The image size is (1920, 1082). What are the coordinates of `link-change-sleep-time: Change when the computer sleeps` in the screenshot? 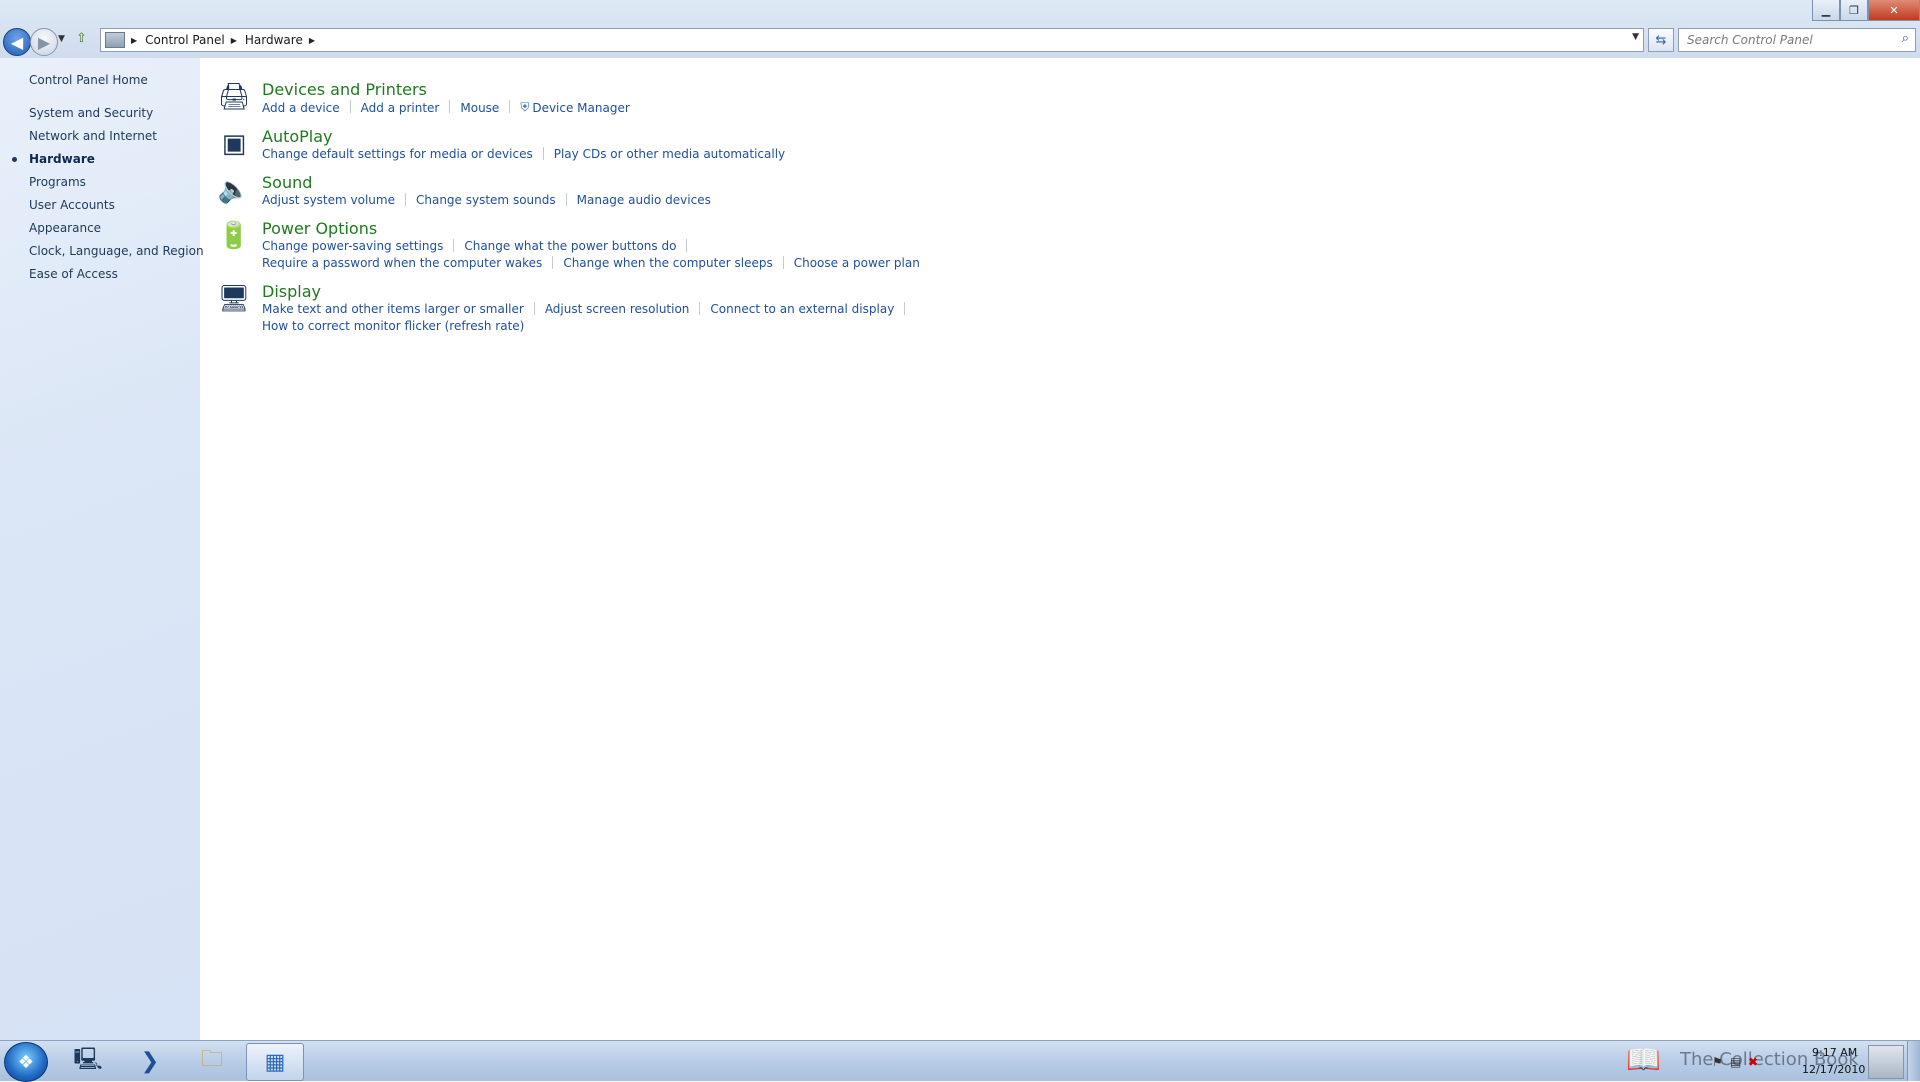 It's located at (667, 263).